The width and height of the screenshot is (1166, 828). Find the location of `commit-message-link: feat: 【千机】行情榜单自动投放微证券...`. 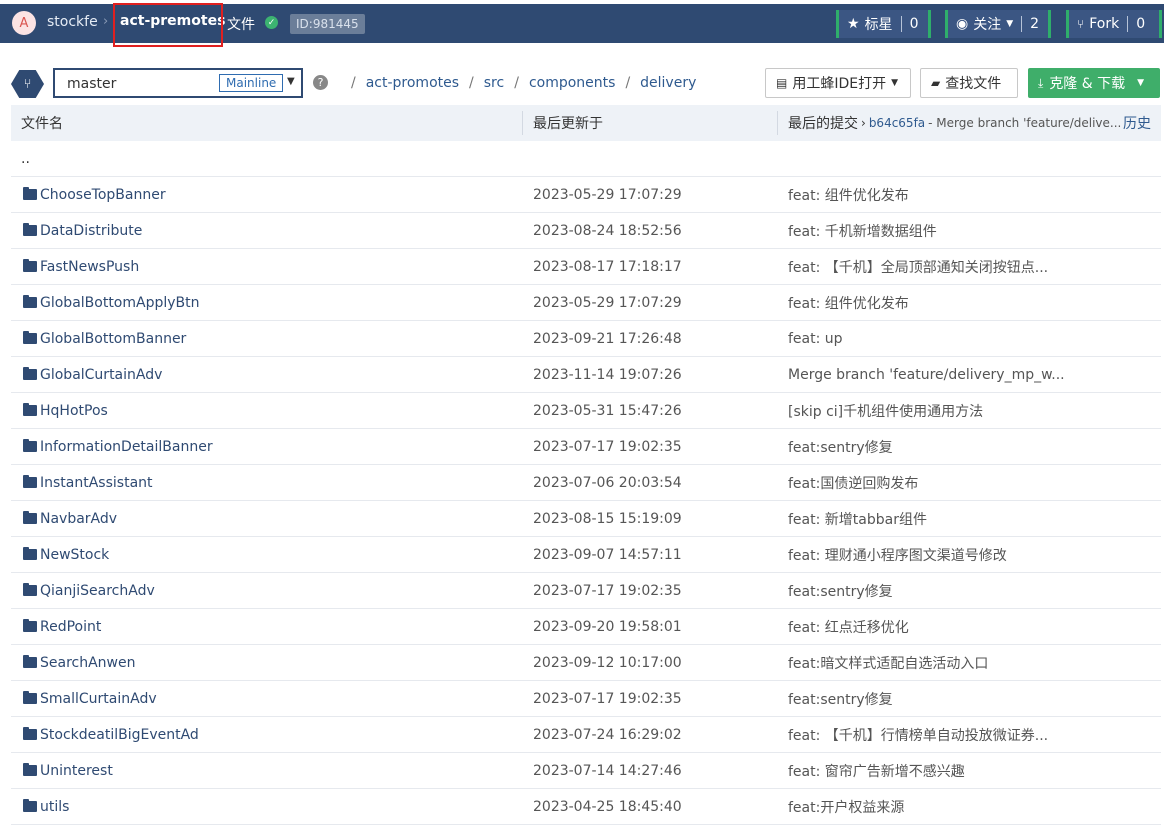

commit-message-link: feat: 【千机】行情榜单自动投放微证券... is located at coordinates (918, 735).